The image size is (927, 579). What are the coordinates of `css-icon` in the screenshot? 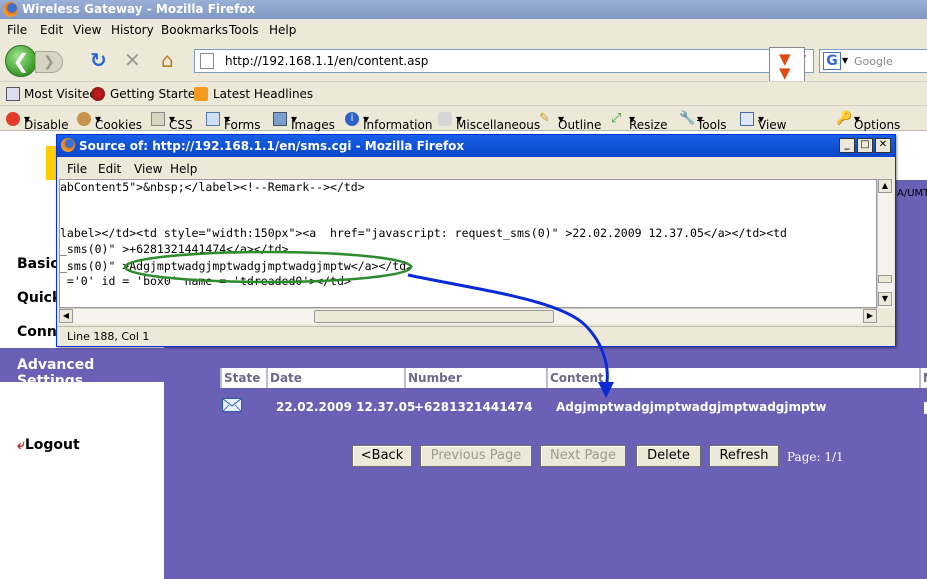 It's located at (158, 119).